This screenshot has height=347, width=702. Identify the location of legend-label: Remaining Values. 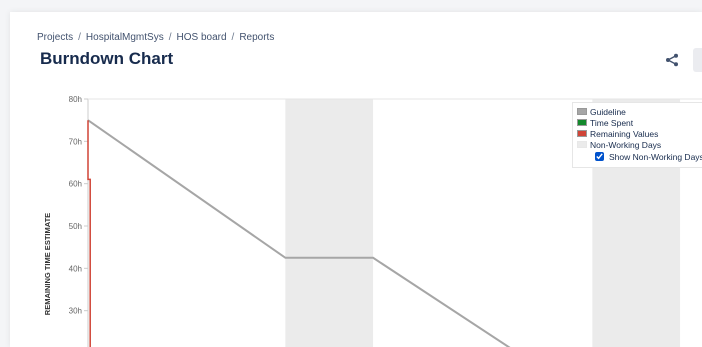
(624, 133).